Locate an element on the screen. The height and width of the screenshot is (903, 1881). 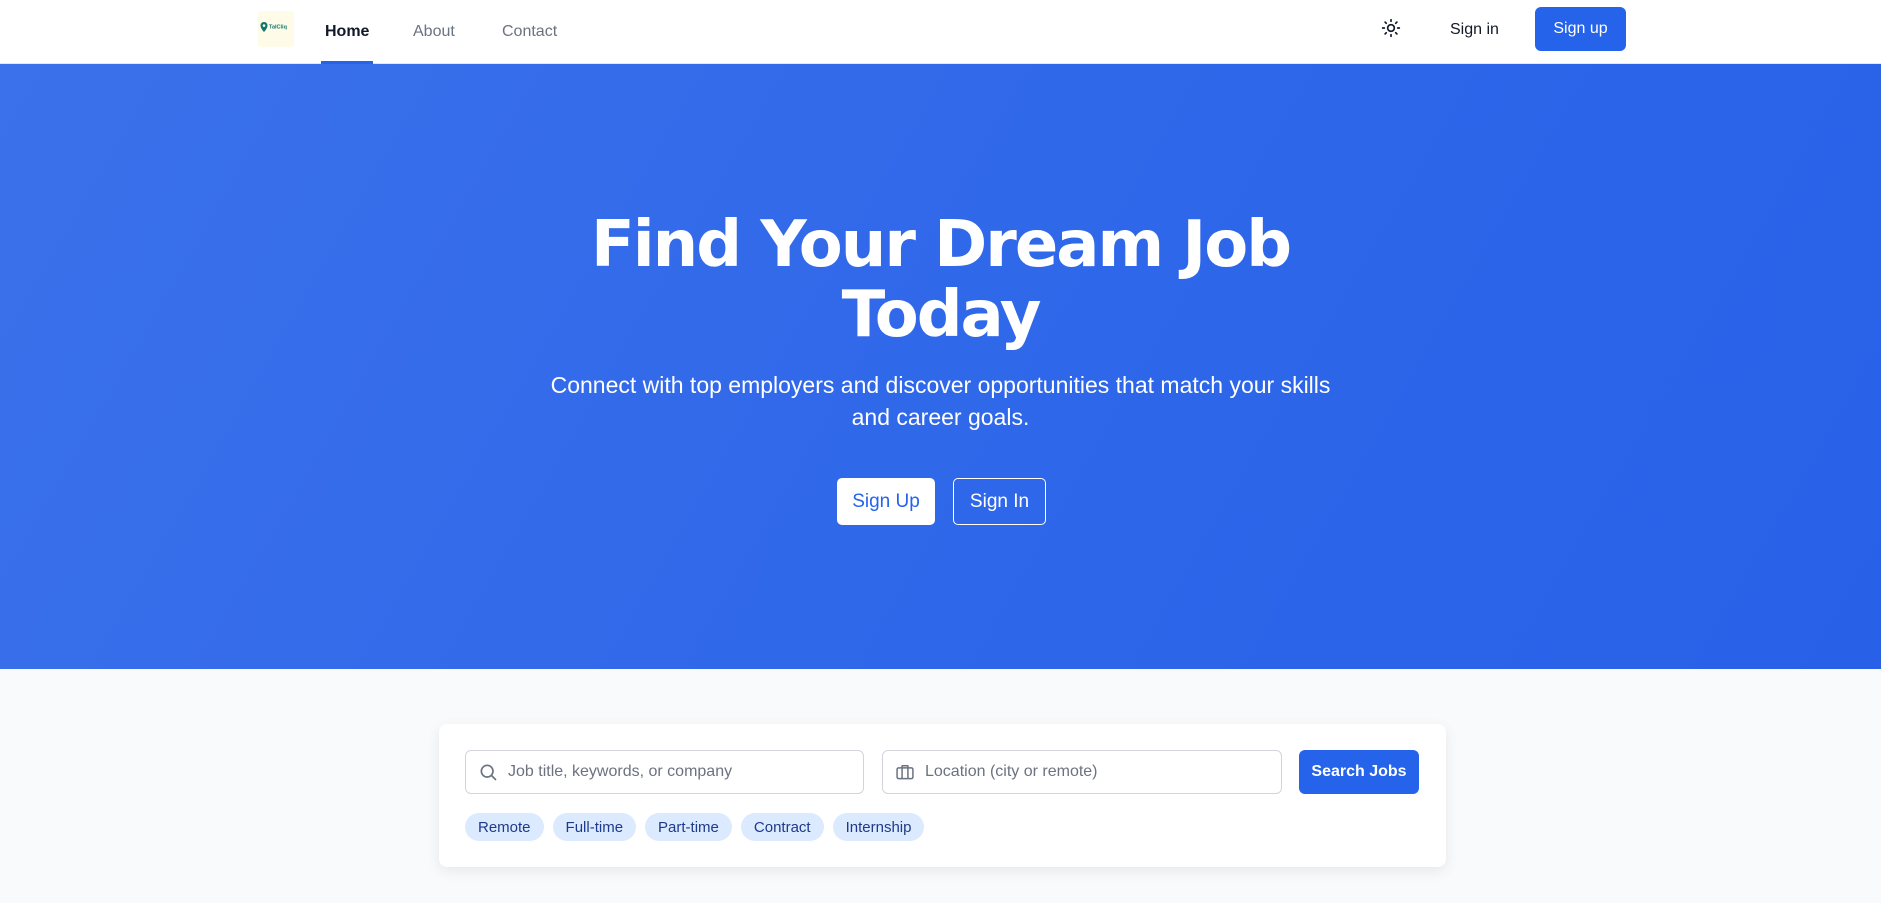
hero-title-line-1: Find Your Dream Job is located at coordinates (941, 245).